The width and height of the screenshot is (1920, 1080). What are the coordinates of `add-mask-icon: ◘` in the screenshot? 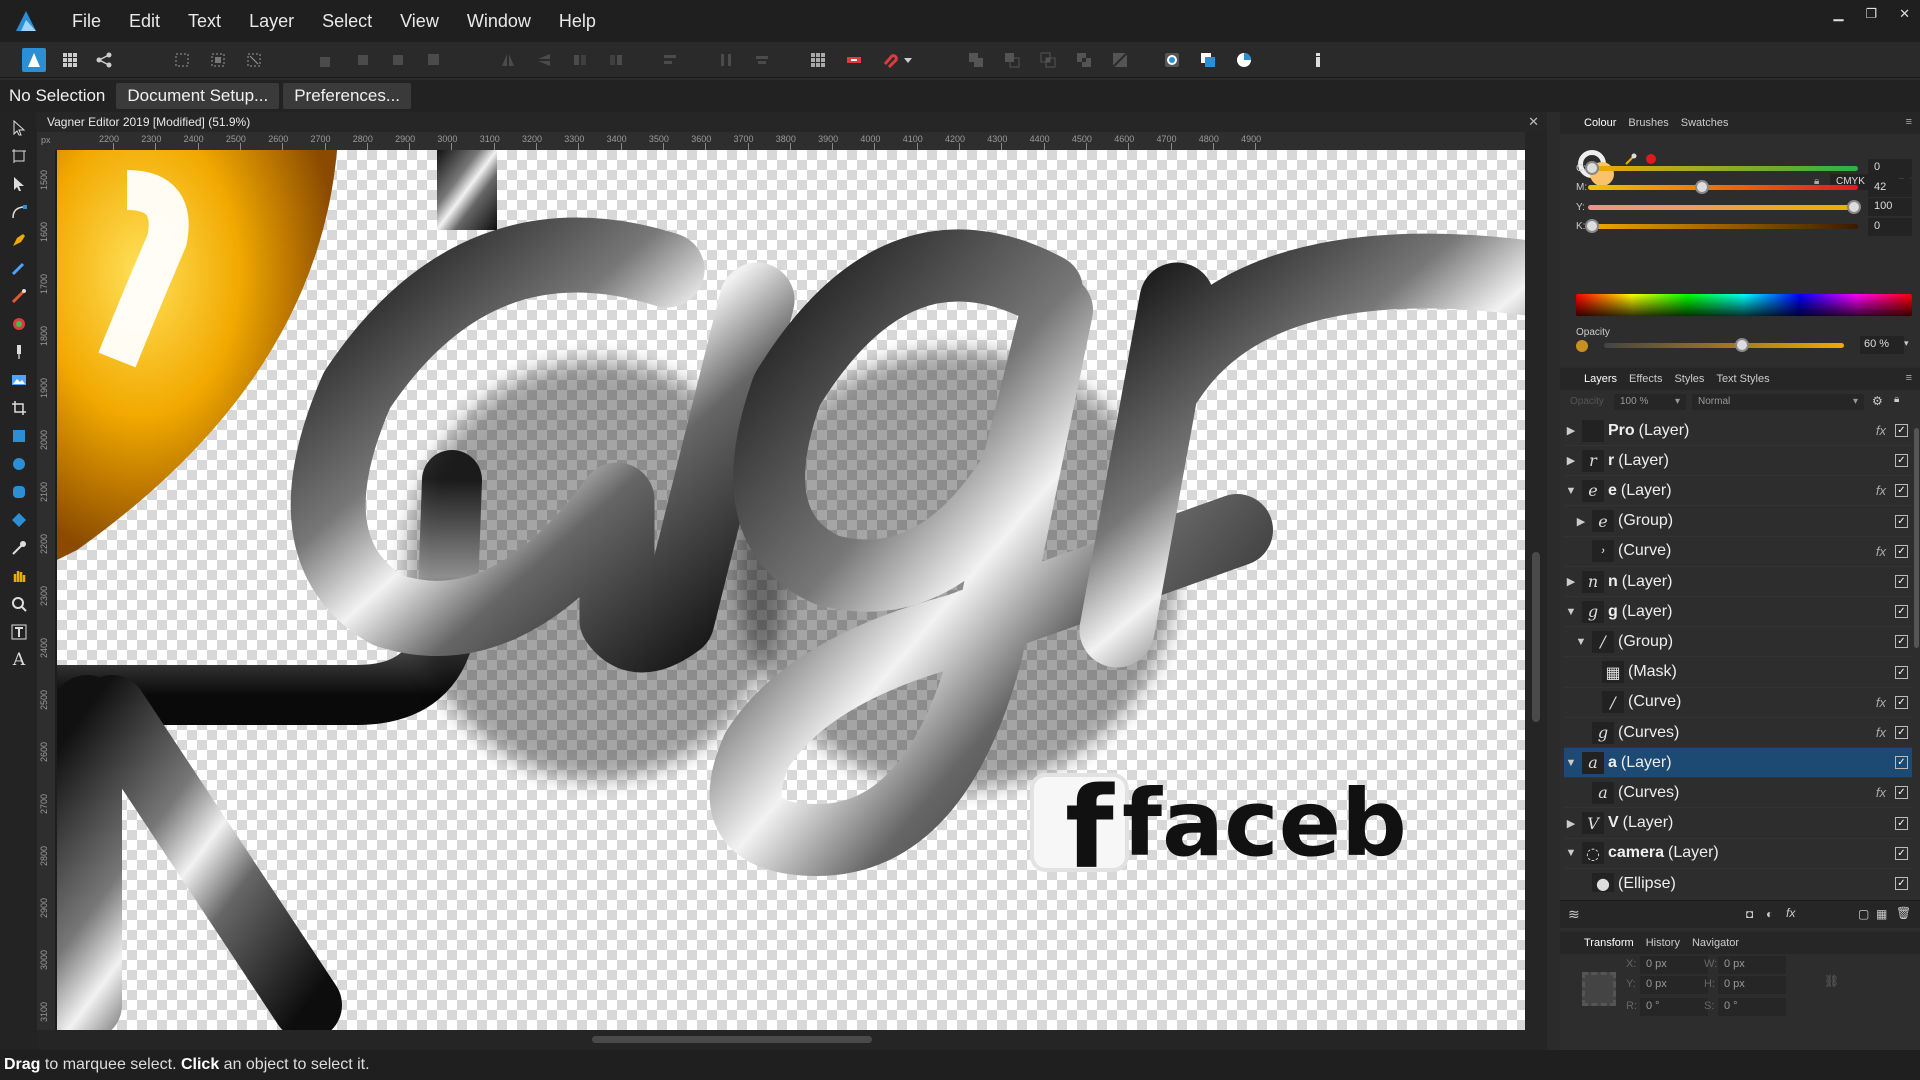 It's located at (1749, 914).